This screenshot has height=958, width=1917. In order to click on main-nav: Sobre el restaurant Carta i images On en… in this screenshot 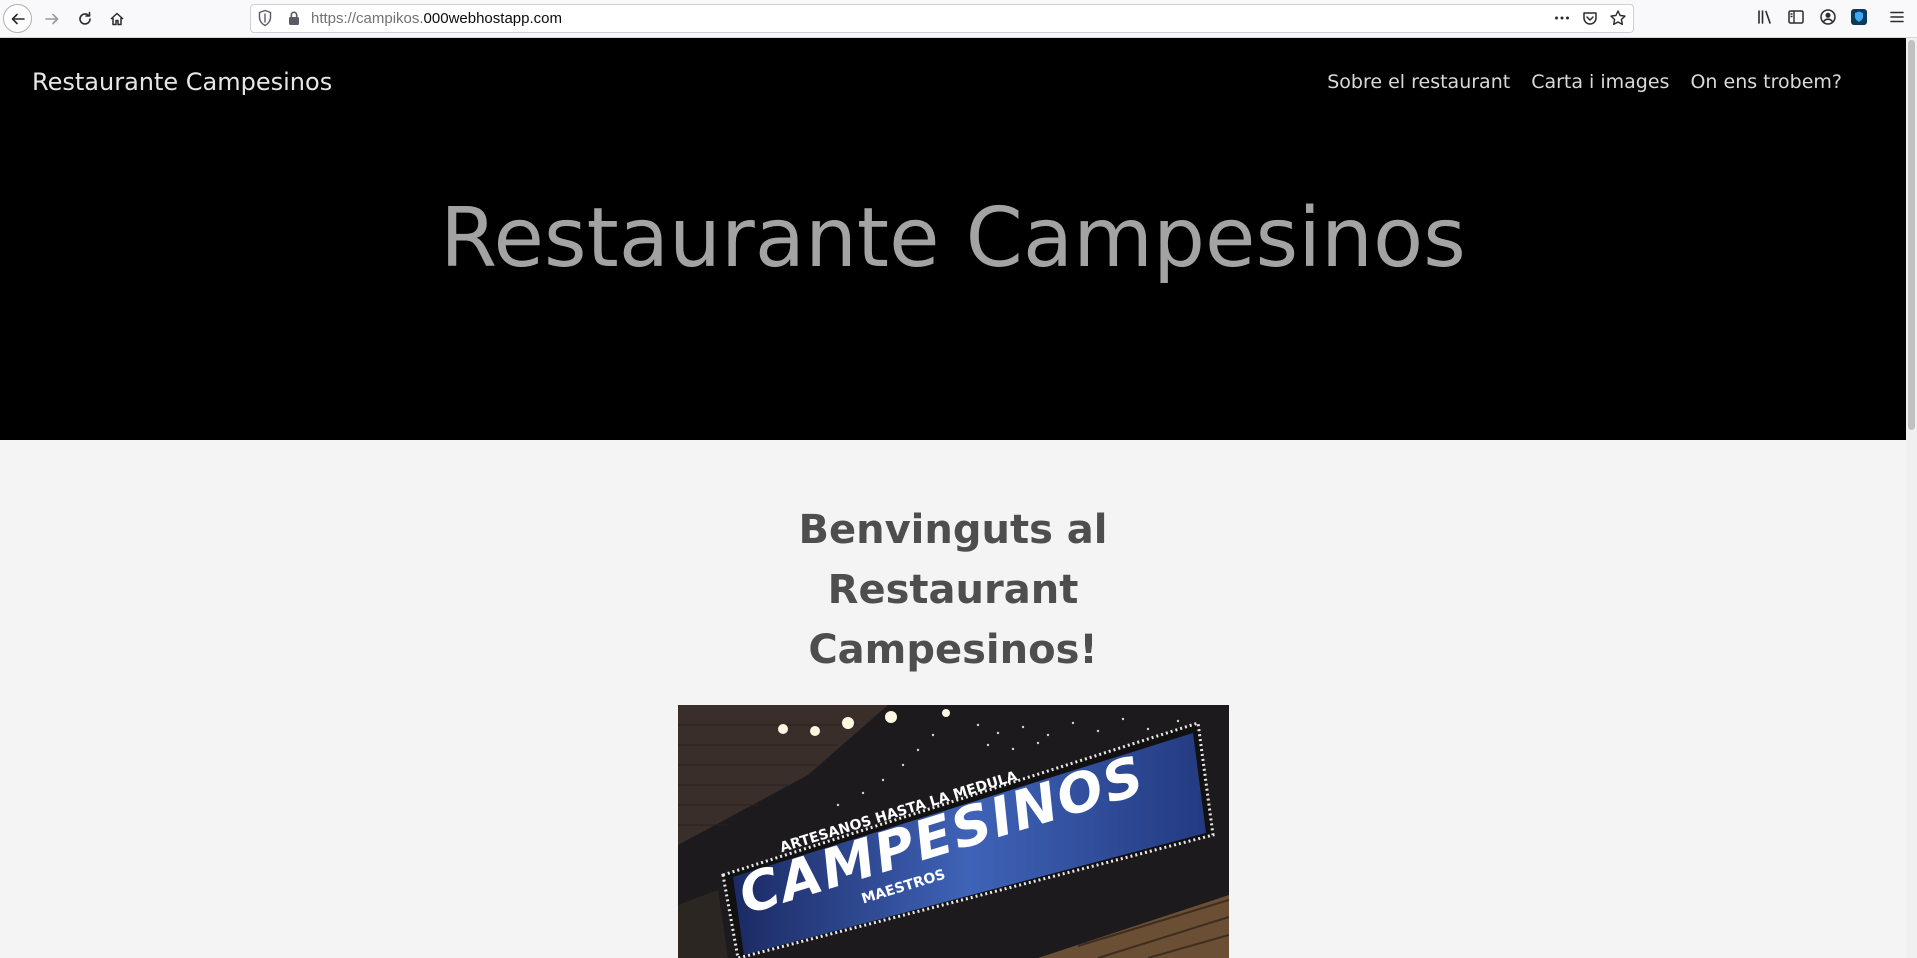, I will do `click(1584, 82)`.